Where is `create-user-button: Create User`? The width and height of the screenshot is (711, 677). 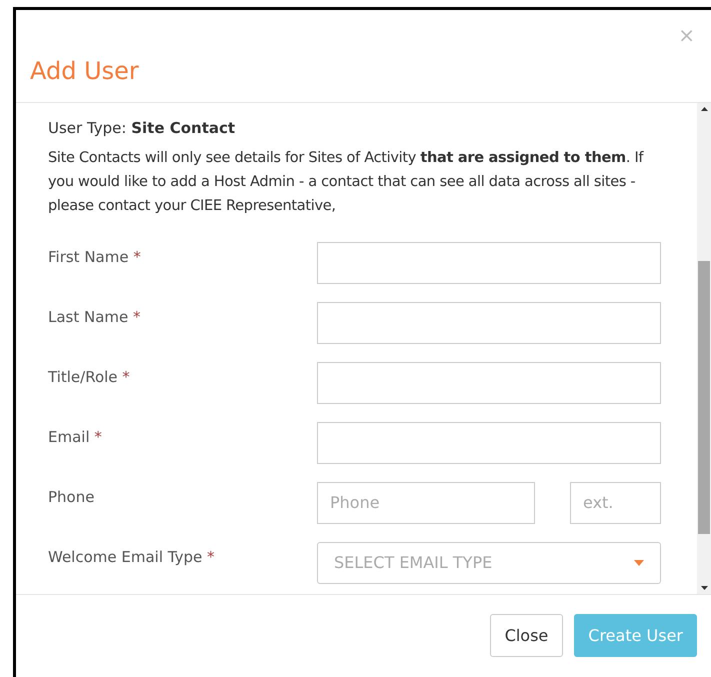
create-user-button: Create User is located at coordinates (635, 635).